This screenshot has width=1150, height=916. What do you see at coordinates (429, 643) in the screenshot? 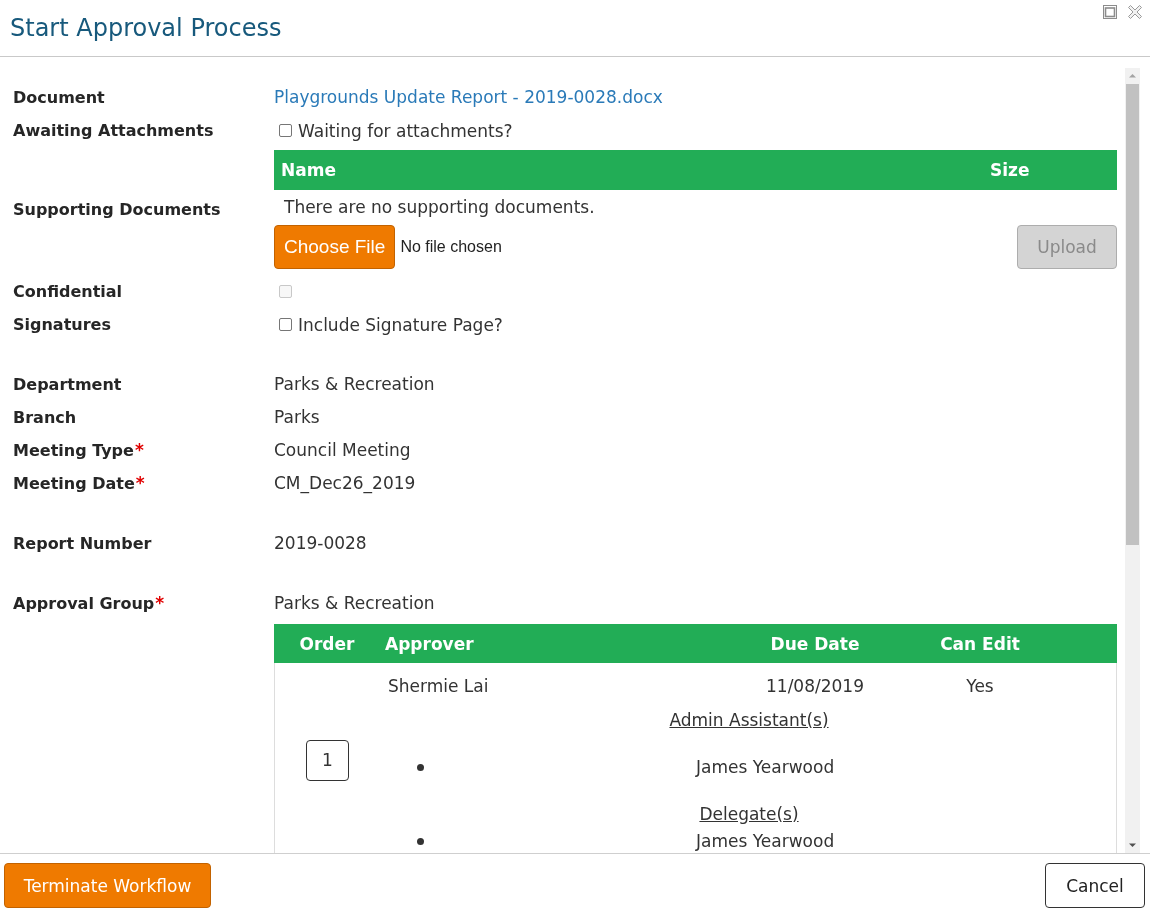
I see `column-header: Approver` at bounding box center [429, 643].